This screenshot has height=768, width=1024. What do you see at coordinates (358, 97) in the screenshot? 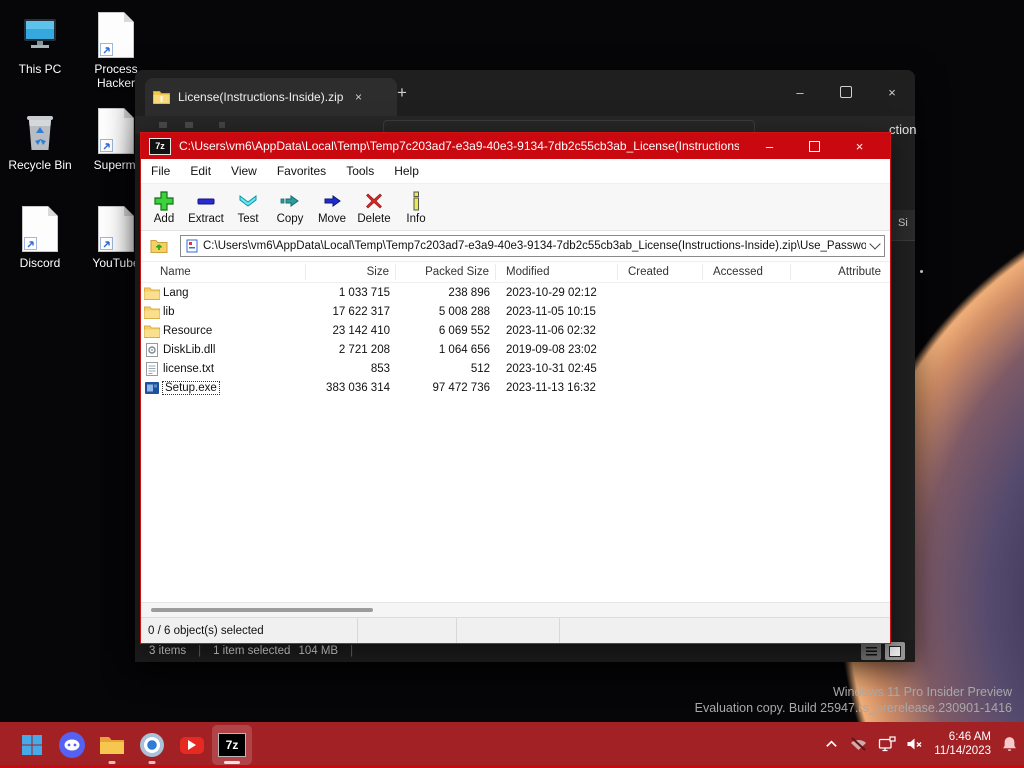
I see `tab-close-icon: ×` at bounding box center [358, 97].